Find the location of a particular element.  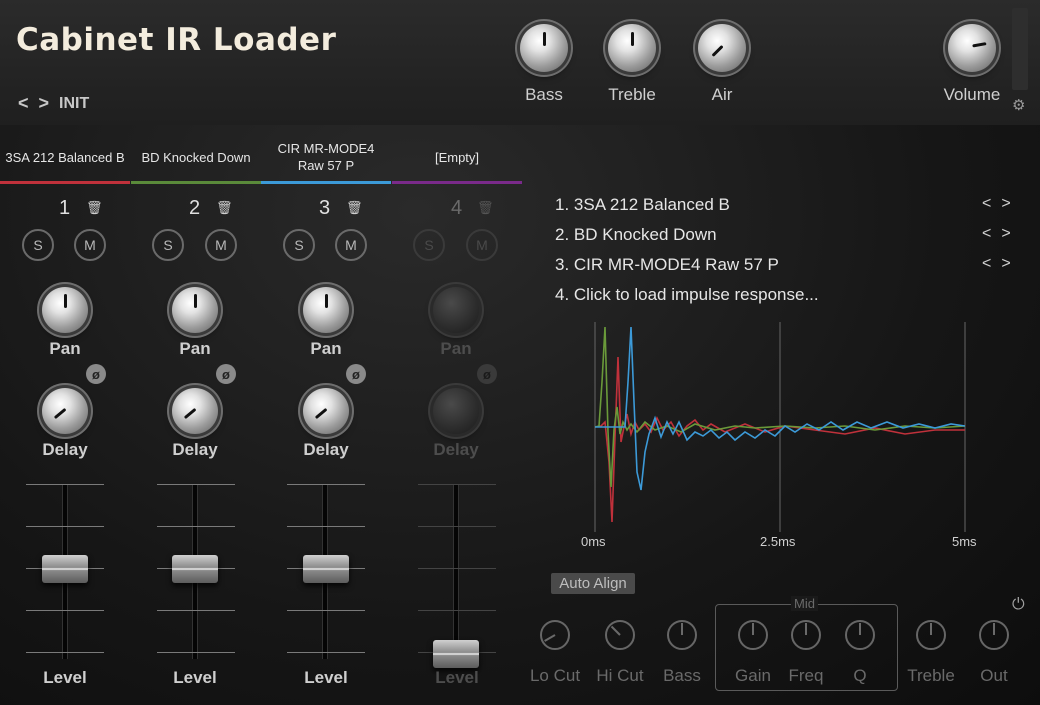

mid-gain-knob is located at coordinates (753, 635).